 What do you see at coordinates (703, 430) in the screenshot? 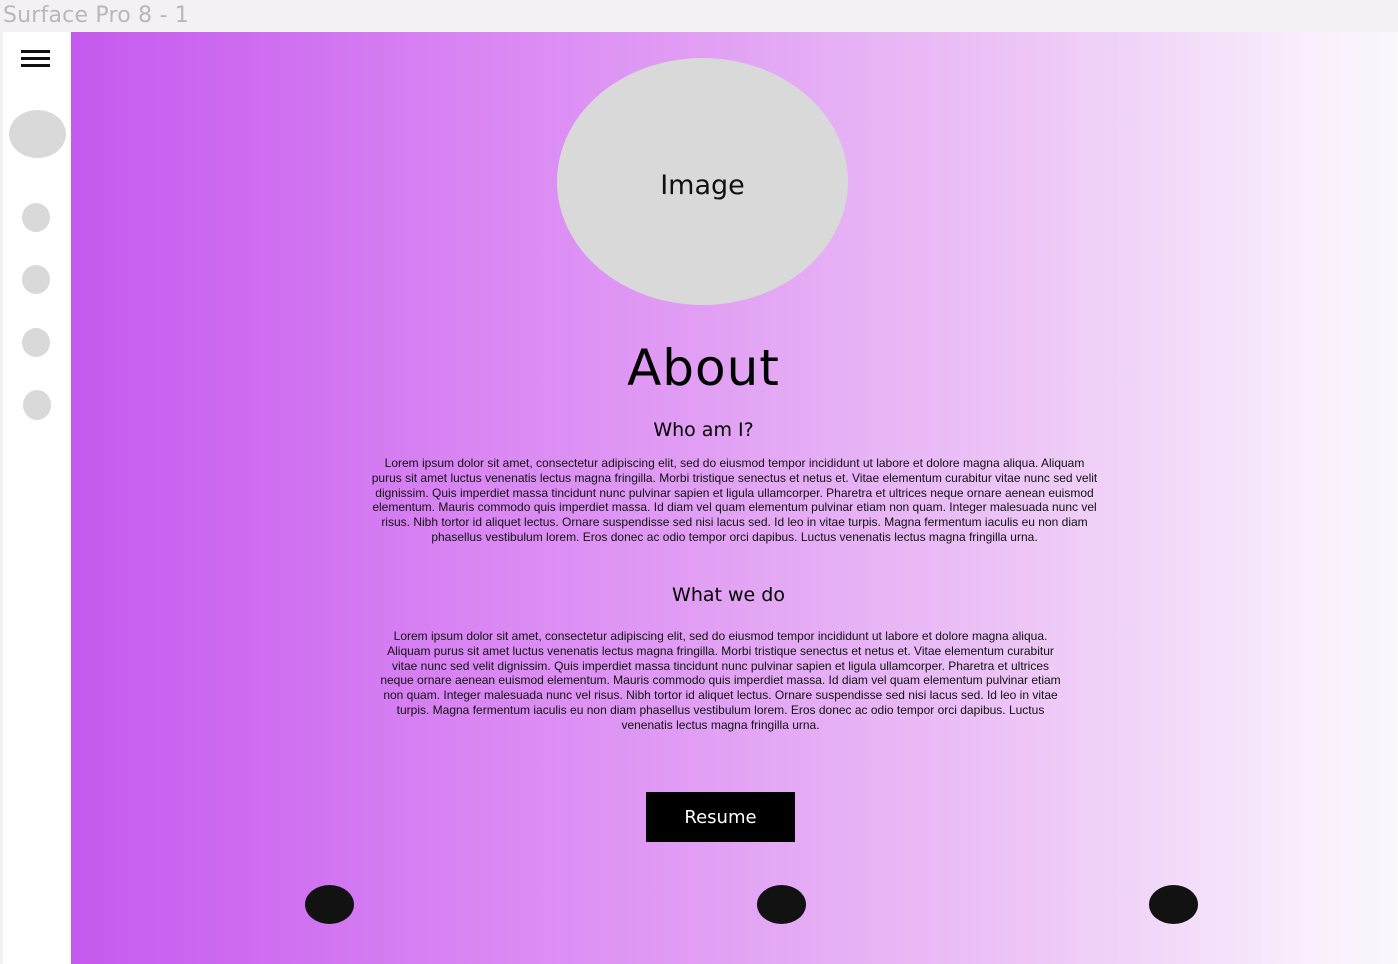
I see `who-am-i-heading: Who am I?` at bounding box center [703, 430].